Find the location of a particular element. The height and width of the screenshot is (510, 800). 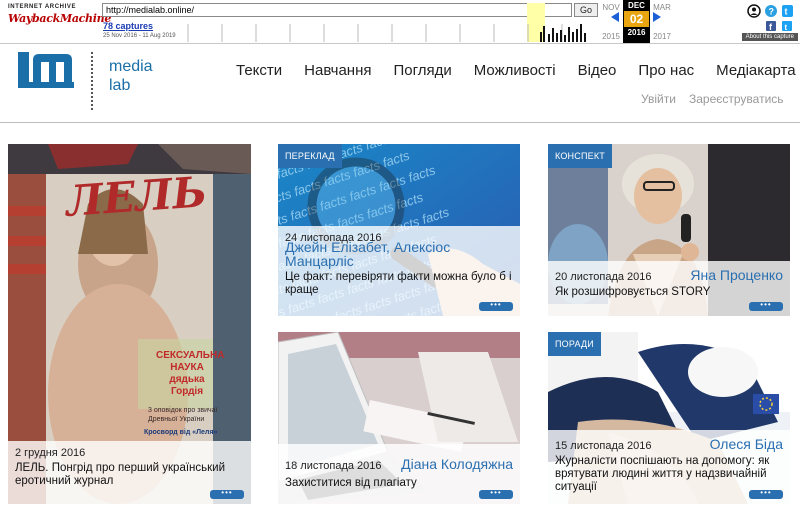

medialab-logo is located at coordinates (46, 74).